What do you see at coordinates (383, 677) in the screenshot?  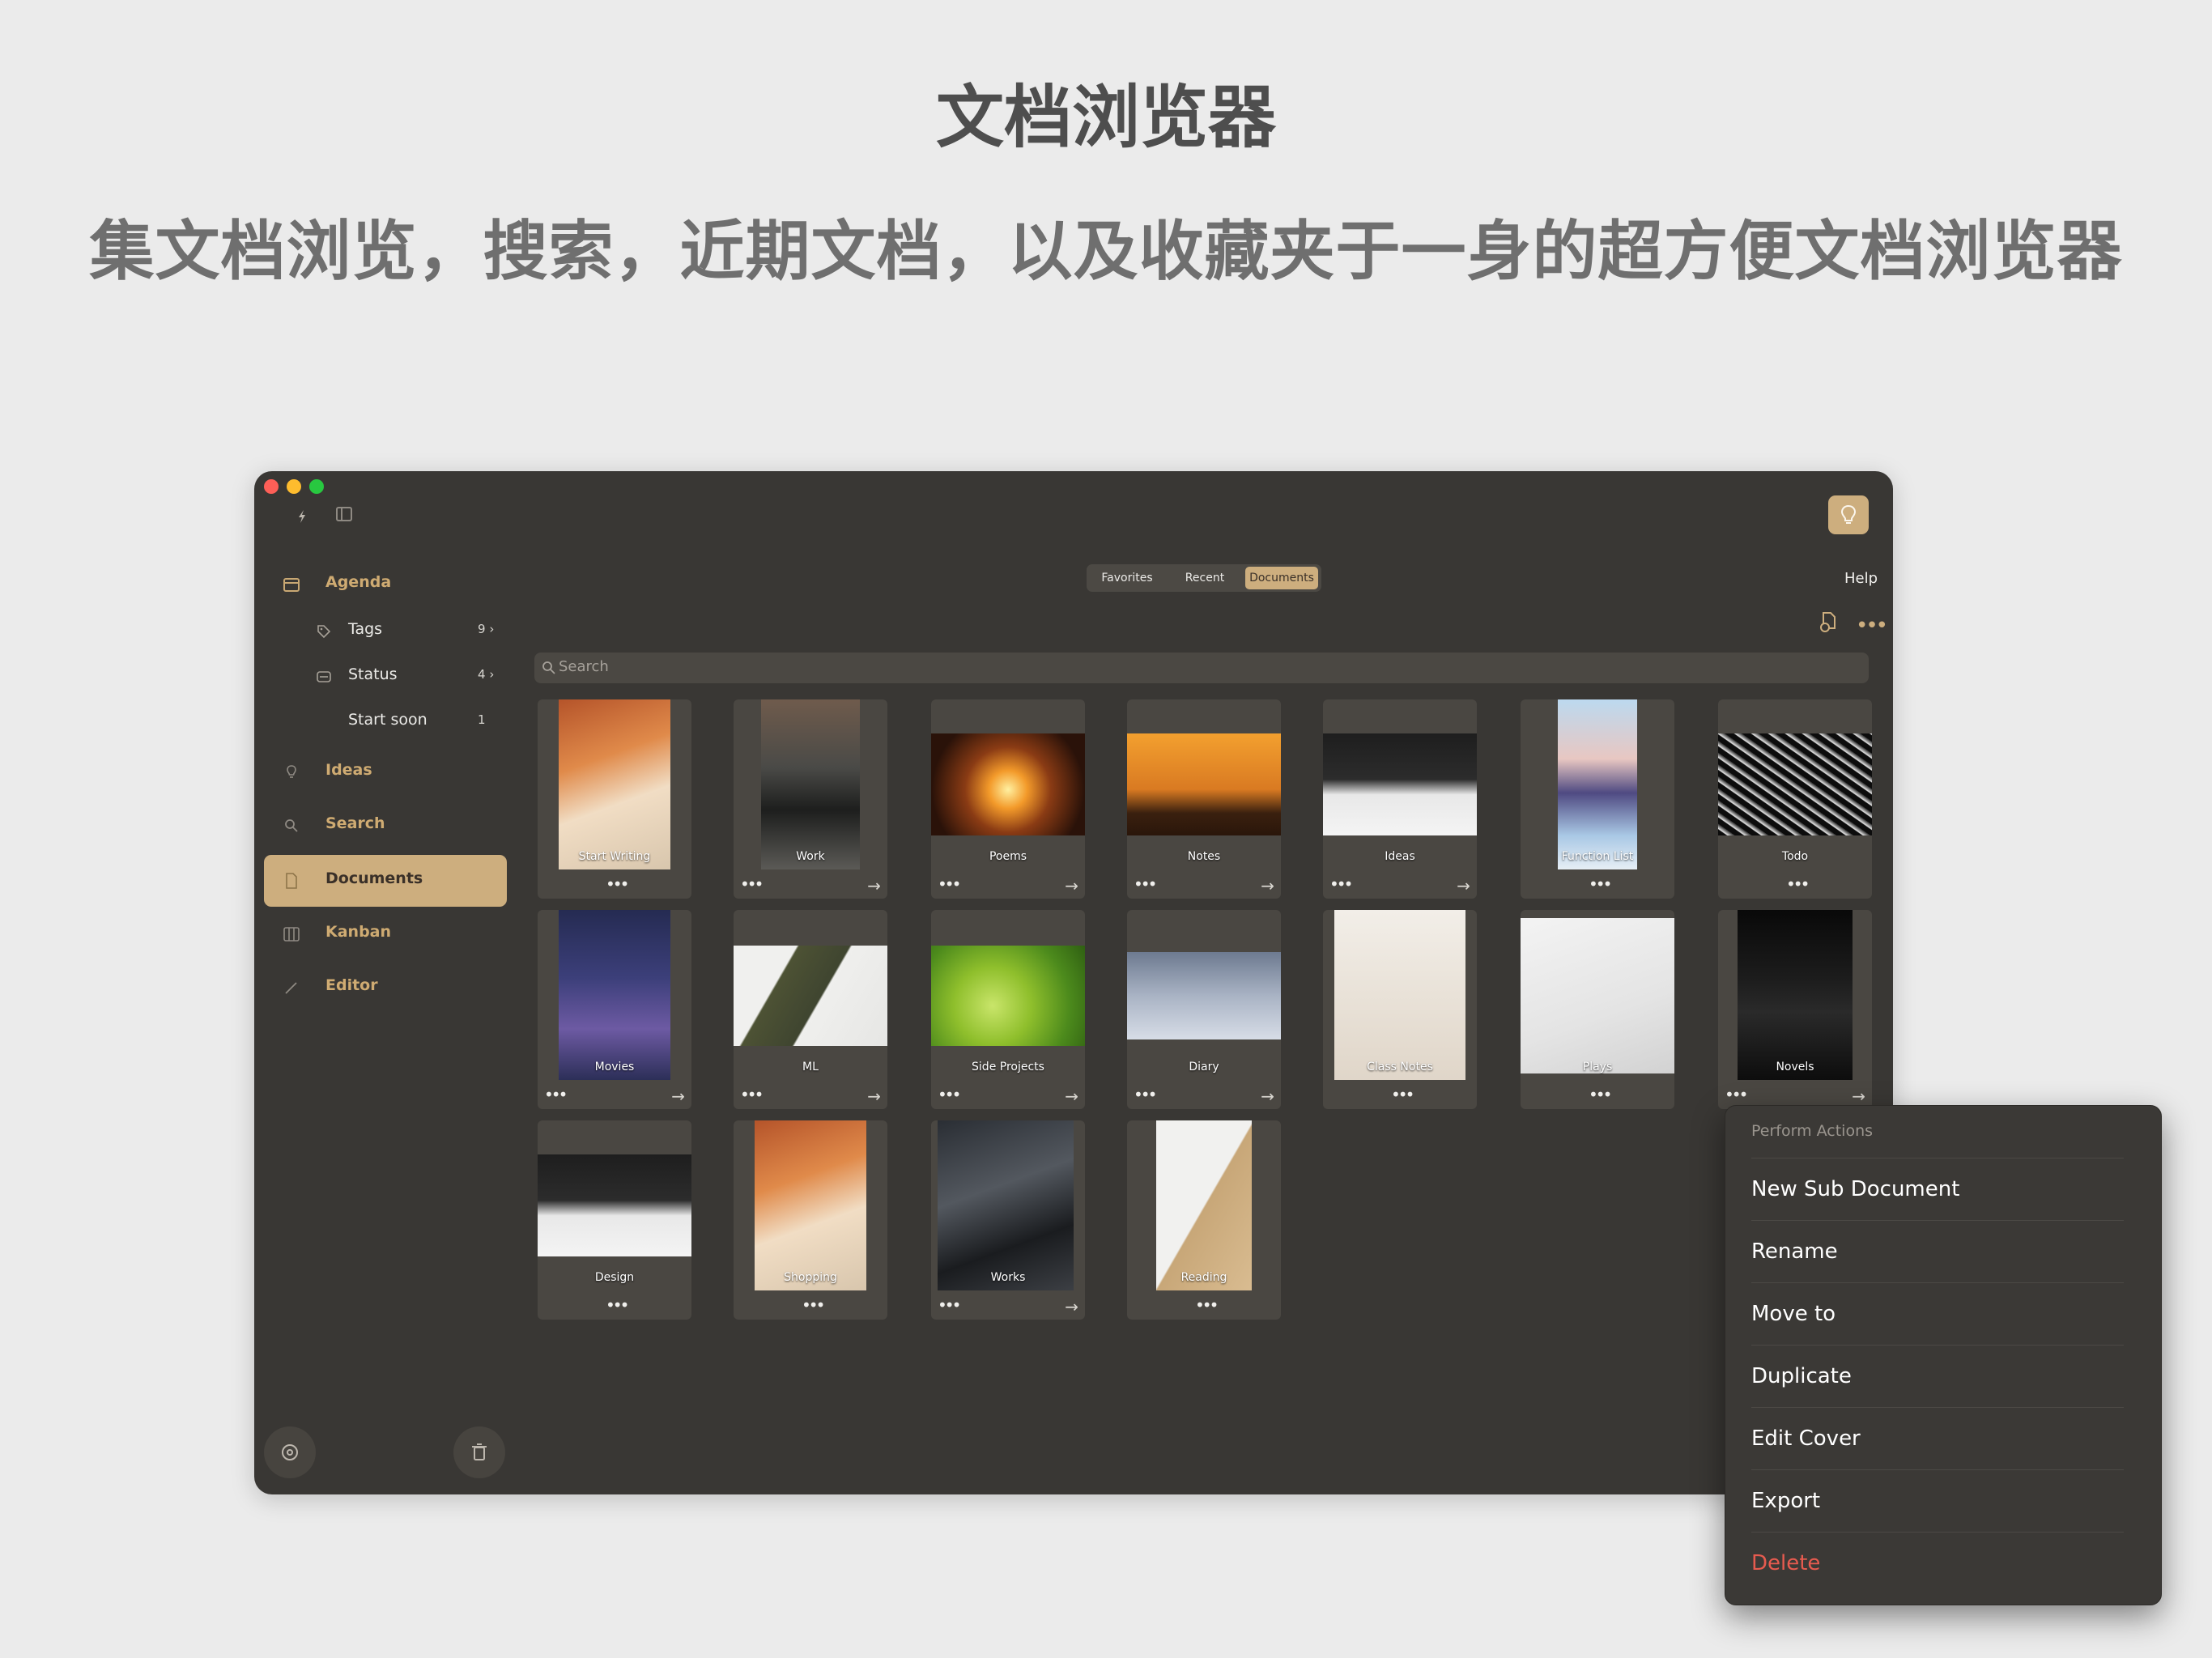 I see `sidebar-item-status: Status 4 ›` at bounding box center [383, 677].